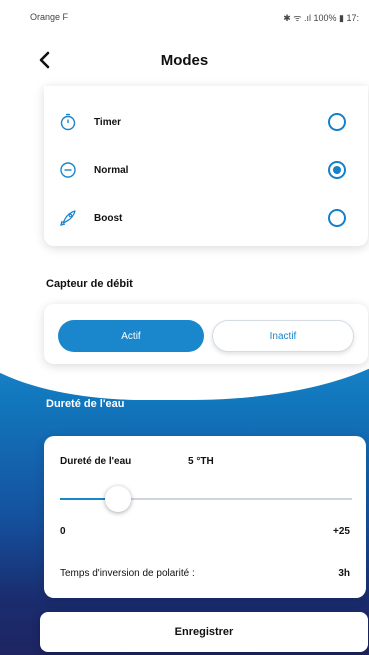  Describe the element at coordinates (96, 461) in the screenshot. I see `durete-field-label: Dureté de l'eau` at that location.